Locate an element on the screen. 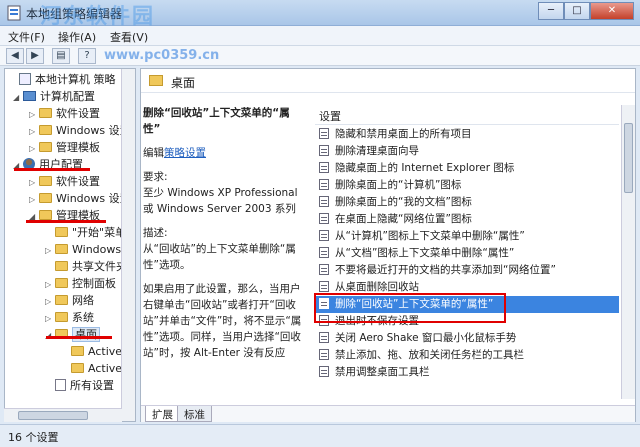 This screenshot has height=447, width=640. watermark-url: www.pc0359.cn is located at coordinates (162, 55).